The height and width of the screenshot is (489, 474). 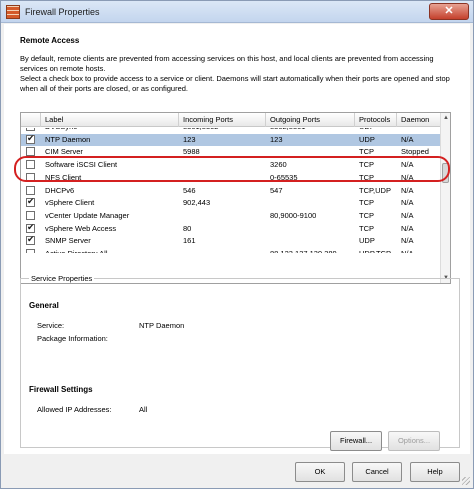 What do you see at coordinates (68, 139) in the screenshot?
I see `cell-label: NTP Daemon` at bounding box center [68, 139].